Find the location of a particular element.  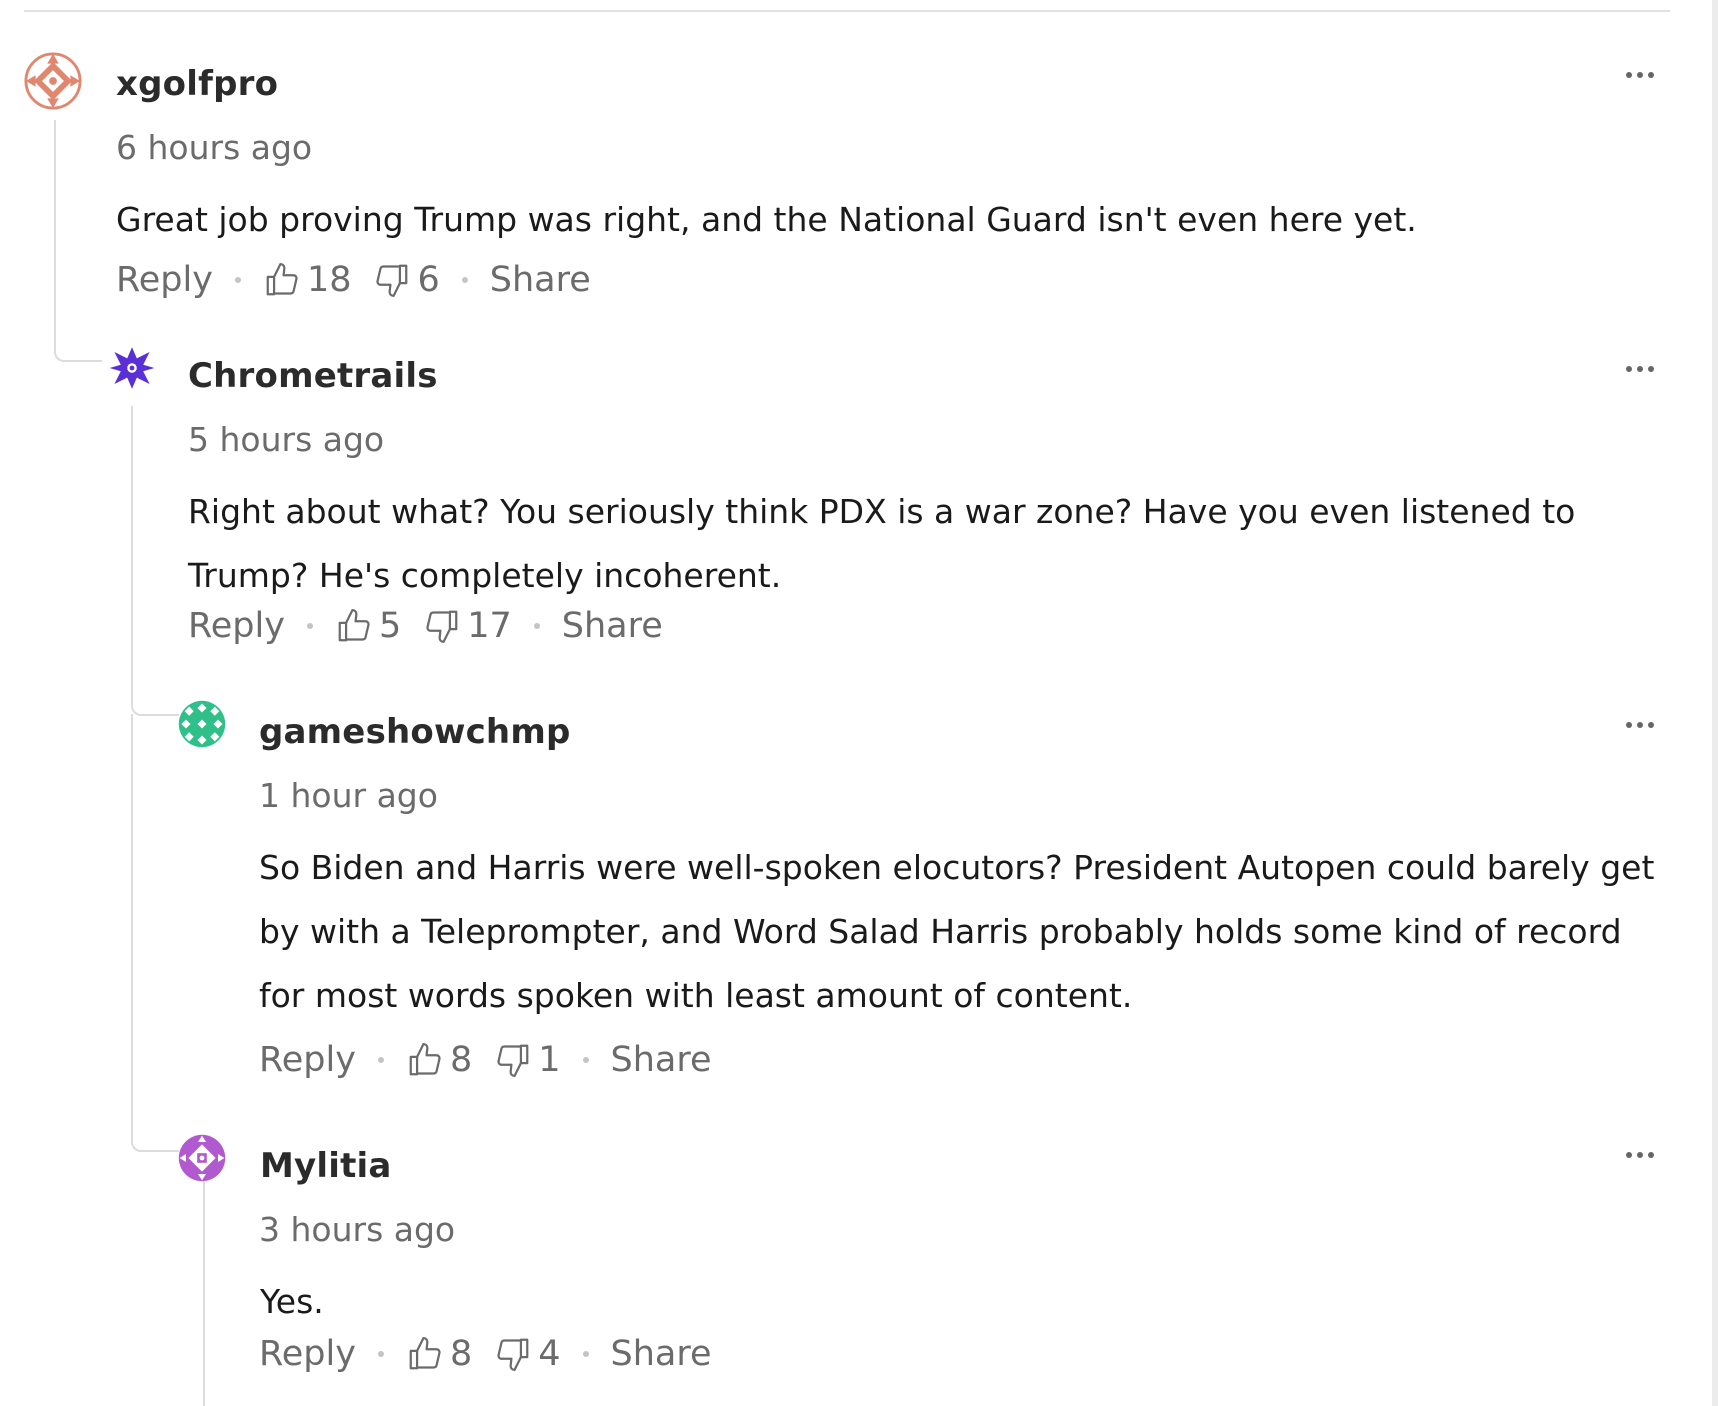

like-button: 18 is located at coordinates (307, 280).